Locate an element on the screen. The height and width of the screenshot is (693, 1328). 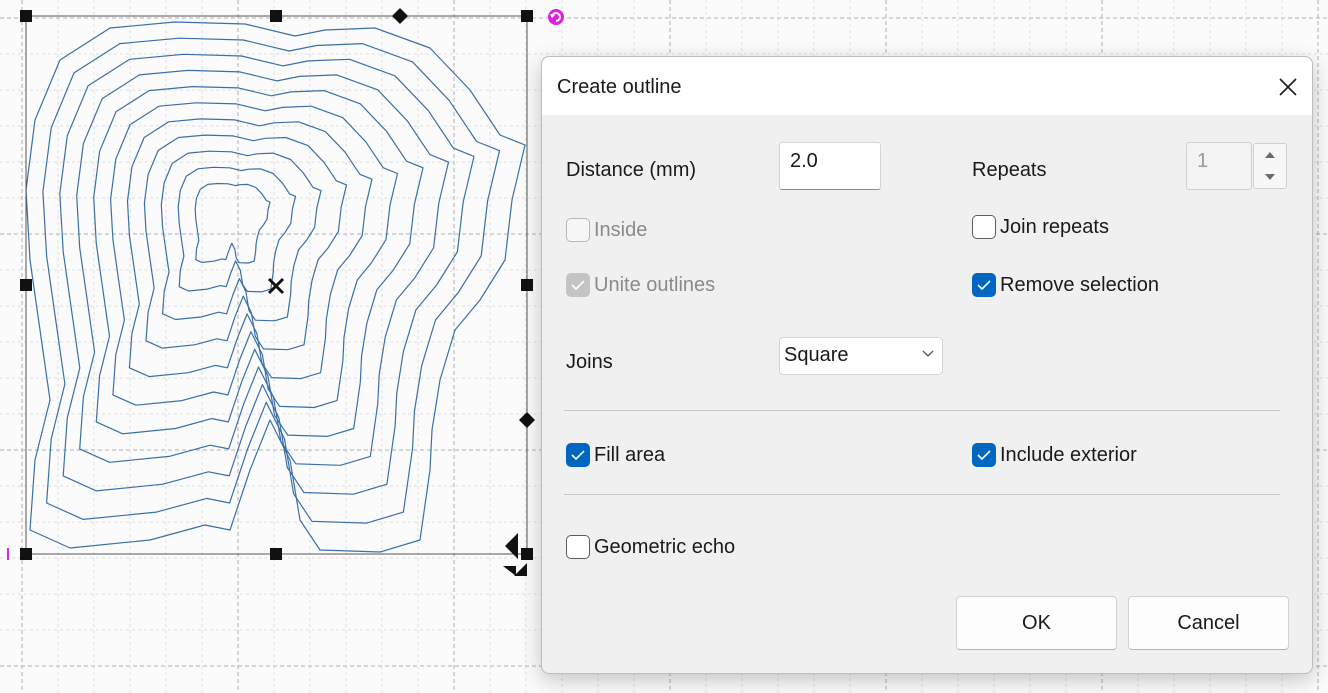
handle-top-left is located at coordinates (26, 16).